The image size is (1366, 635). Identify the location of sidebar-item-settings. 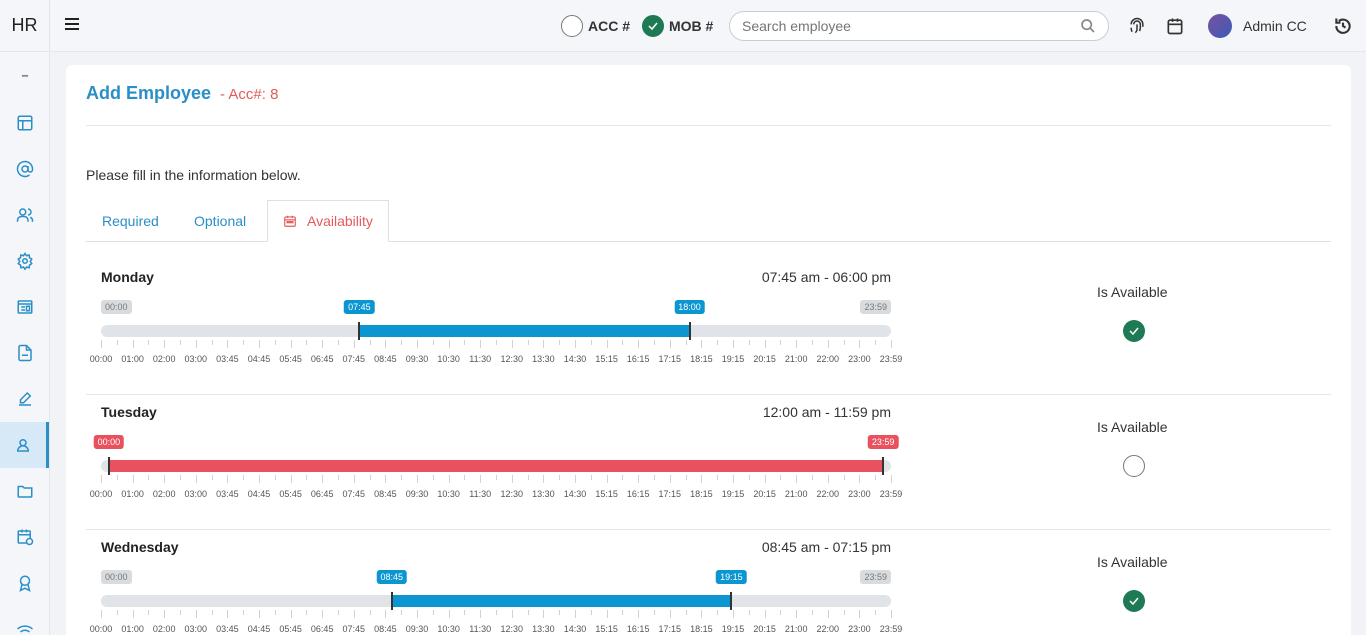
(24, 261).